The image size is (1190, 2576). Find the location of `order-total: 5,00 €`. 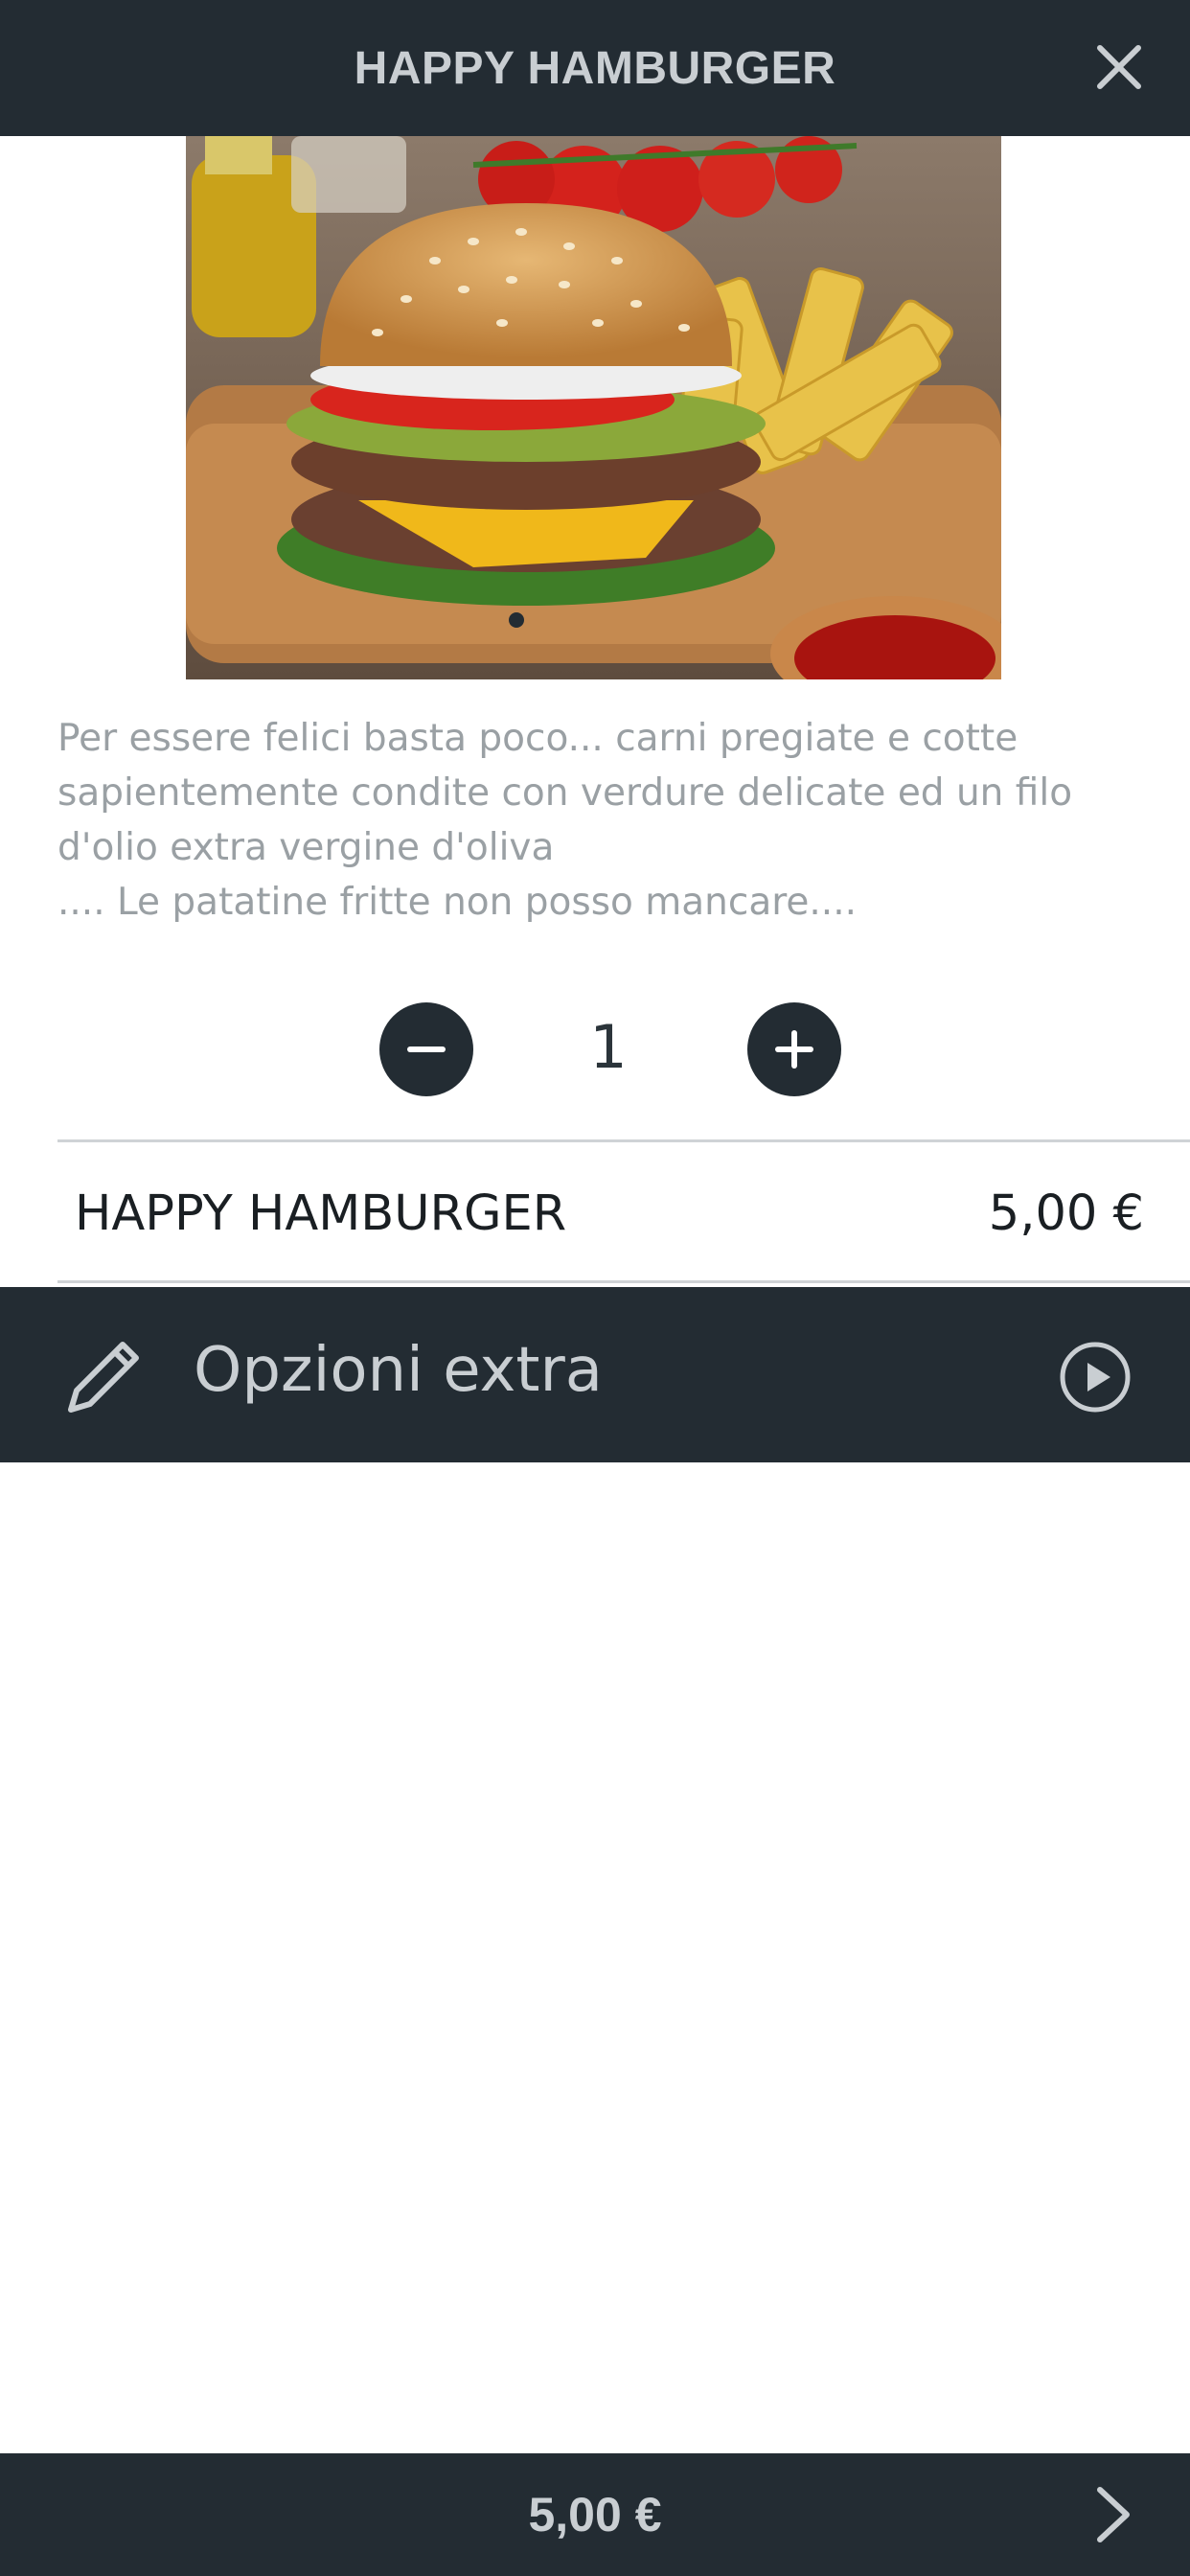

order-total: 5,00 € is located at coordinates (595, 2515).